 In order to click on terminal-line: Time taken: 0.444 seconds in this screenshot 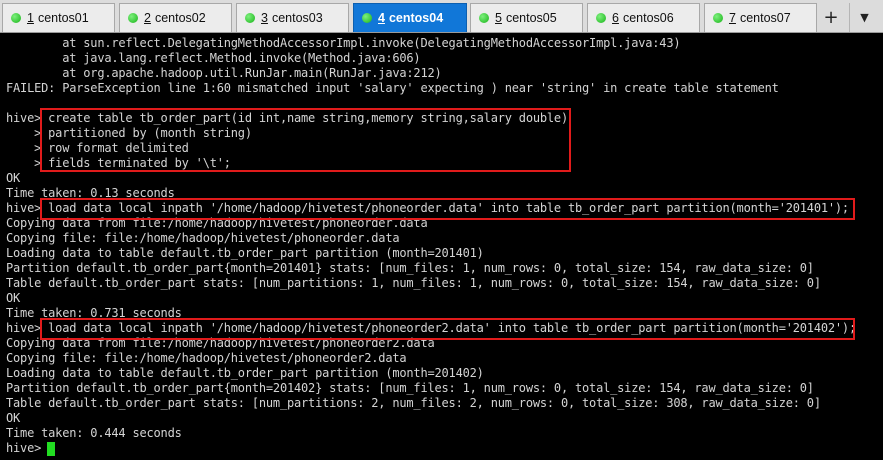, I will do `click(94, 433)`.